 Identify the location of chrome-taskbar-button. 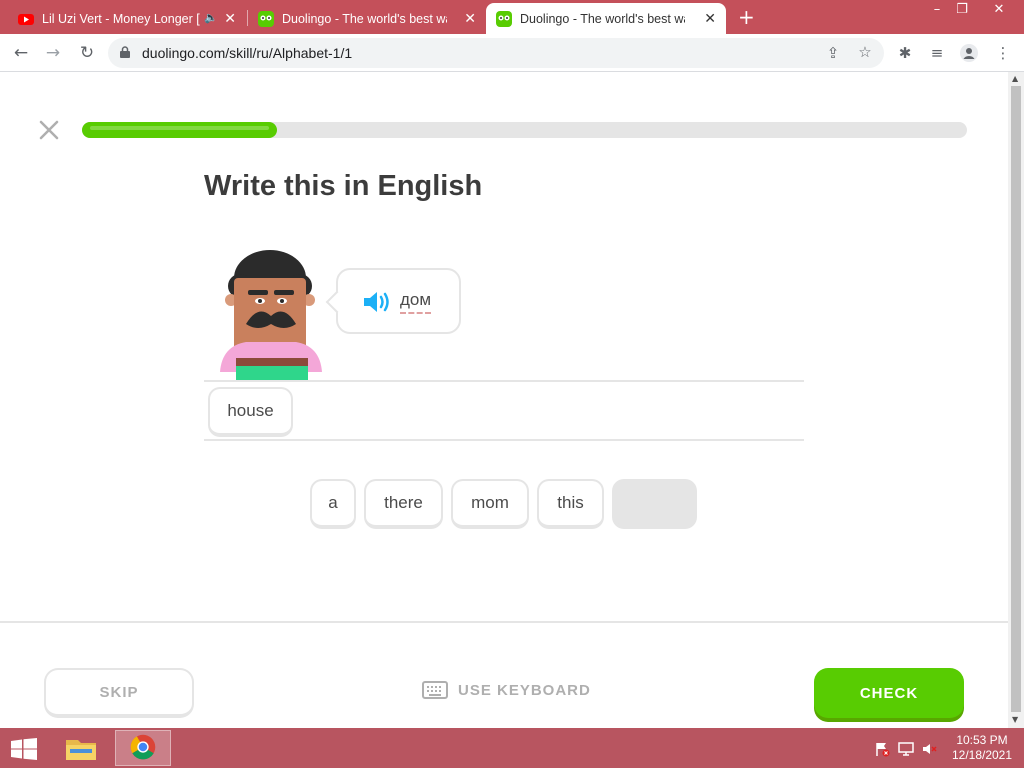
(143, 748).